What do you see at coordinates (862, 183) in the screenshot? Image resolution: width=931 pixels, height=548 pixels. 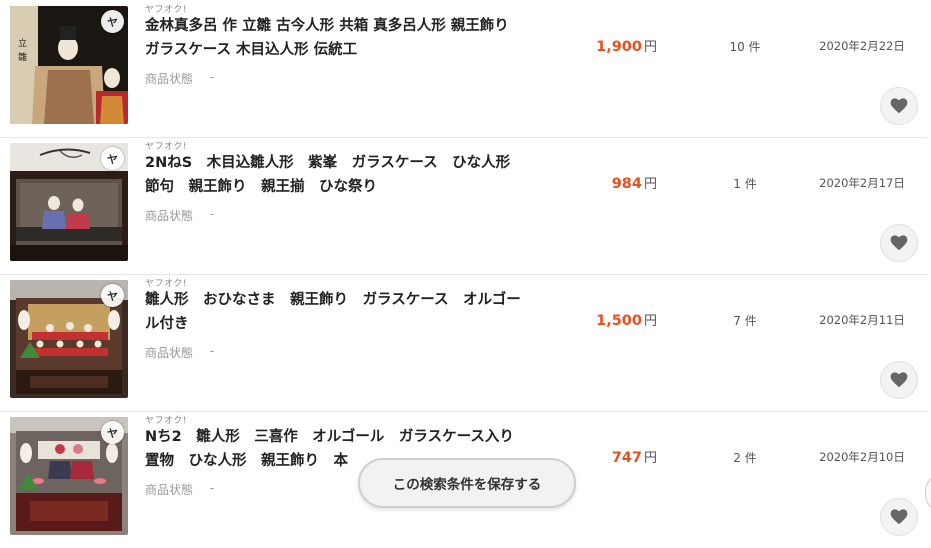 I see `end-date: 2020年2月17日` at bounding box center [862, 183].